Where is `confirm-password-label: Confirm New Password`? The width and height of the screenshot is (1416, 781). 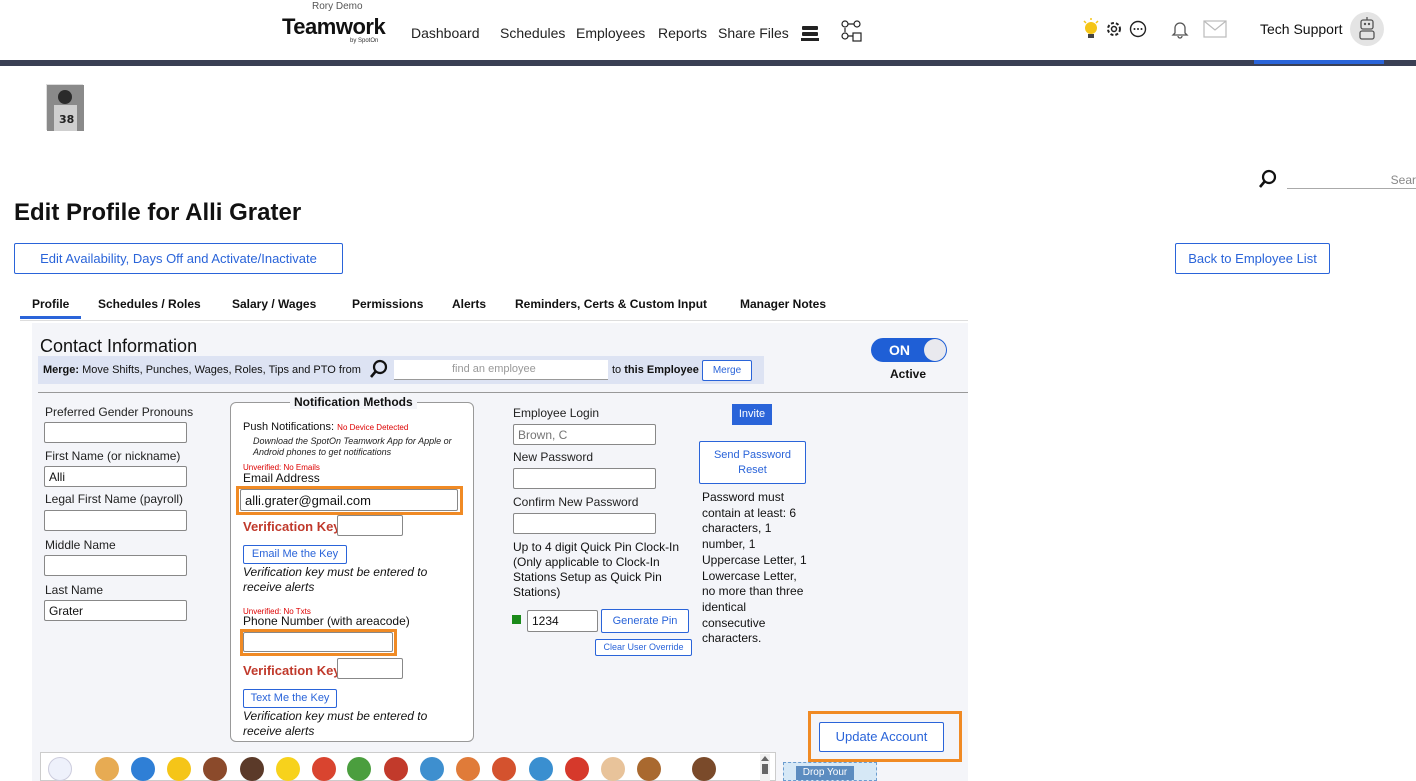 confirm-password-label: Confirm New Password is located at coordinates (576, 502).